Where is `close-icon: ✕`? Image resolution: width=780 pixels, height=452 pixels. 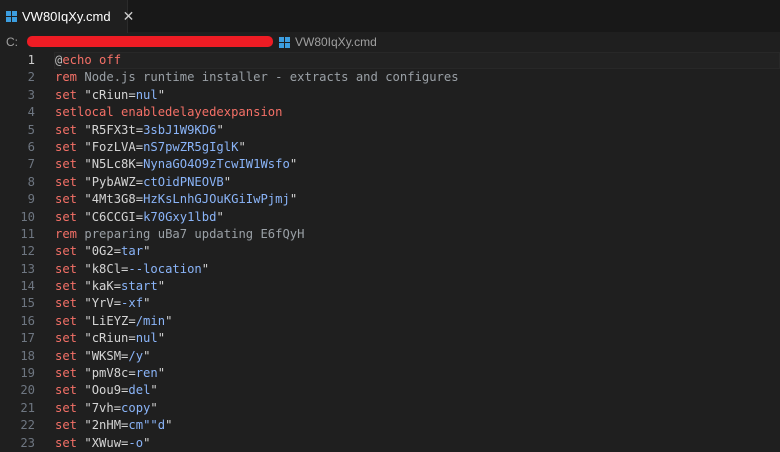
close-icon: ✕ is located at coordinates (129, 16).